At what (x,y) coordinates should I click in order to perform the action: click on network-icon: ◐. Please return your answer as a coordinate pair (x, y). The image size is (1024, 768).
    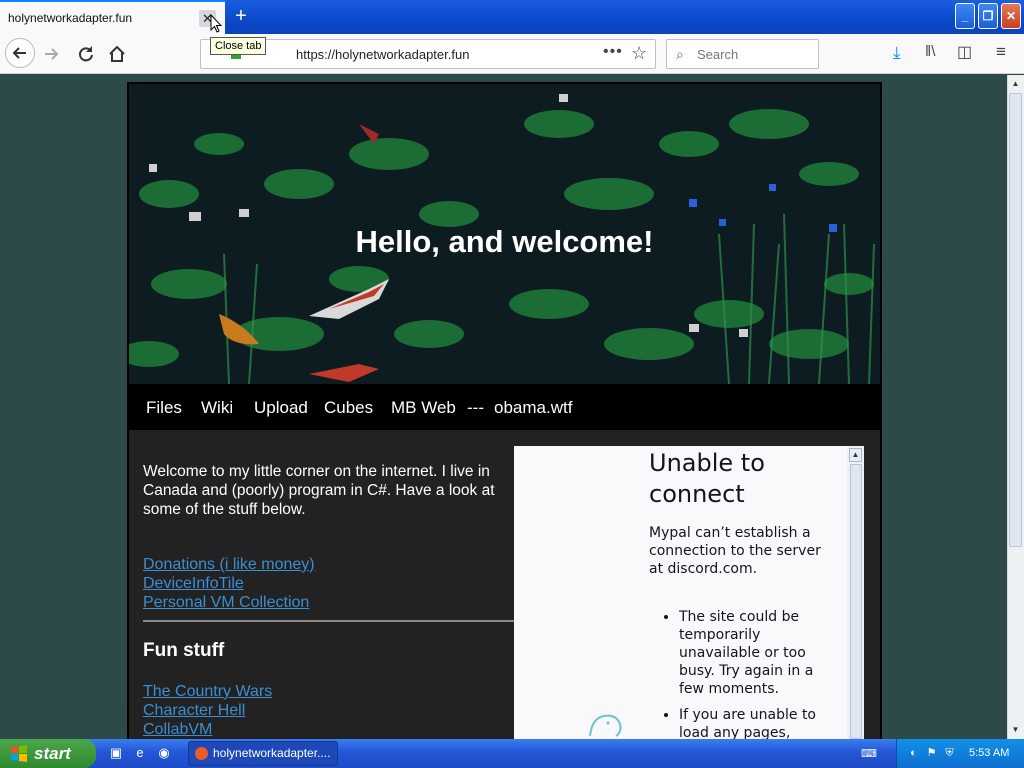
    Looking at the image, I should click on (913, 753).